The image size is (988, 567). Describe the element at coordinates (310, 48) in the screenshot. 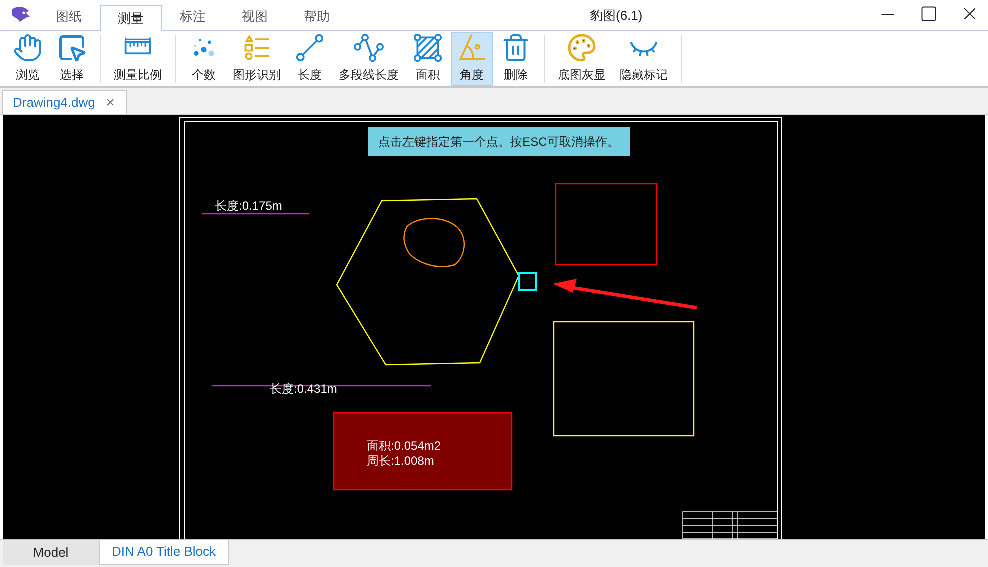

I see `line-segment-icon` at that location.